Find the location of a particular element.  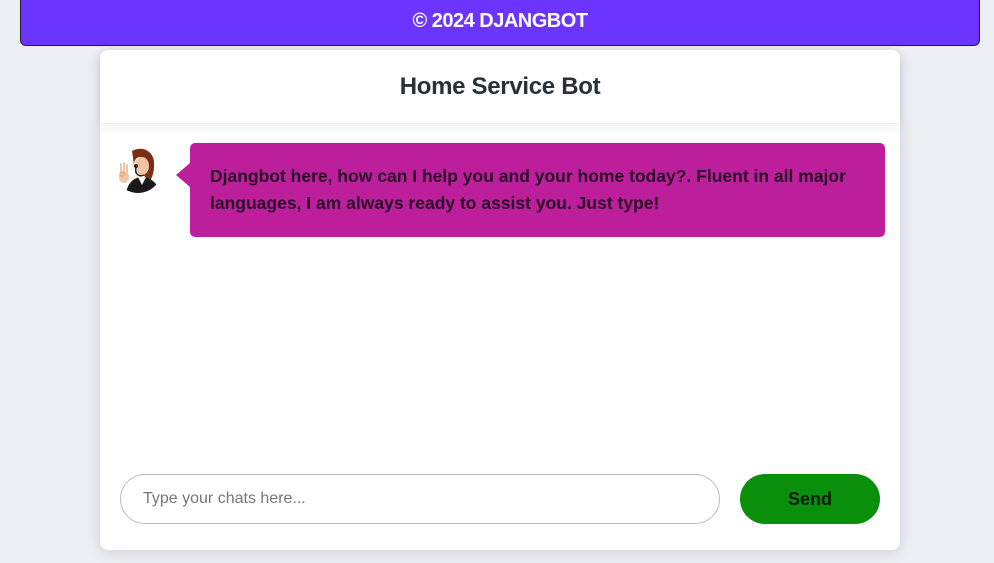

bot-avatar is located at coordinates (138, 169).